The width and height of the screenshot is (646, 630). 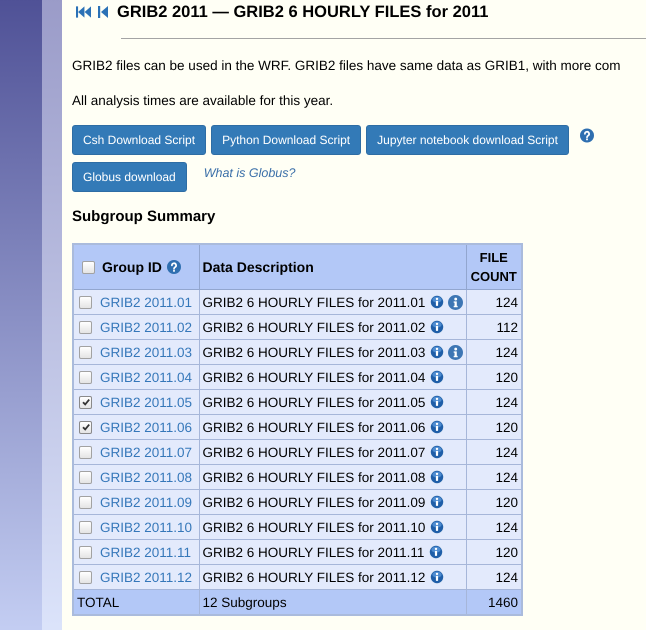 What do you see at coordinates (203, 101) in the screenshot?
I see `intro-text: All analysis times are available for this year.` at bounding box center [203, 101].